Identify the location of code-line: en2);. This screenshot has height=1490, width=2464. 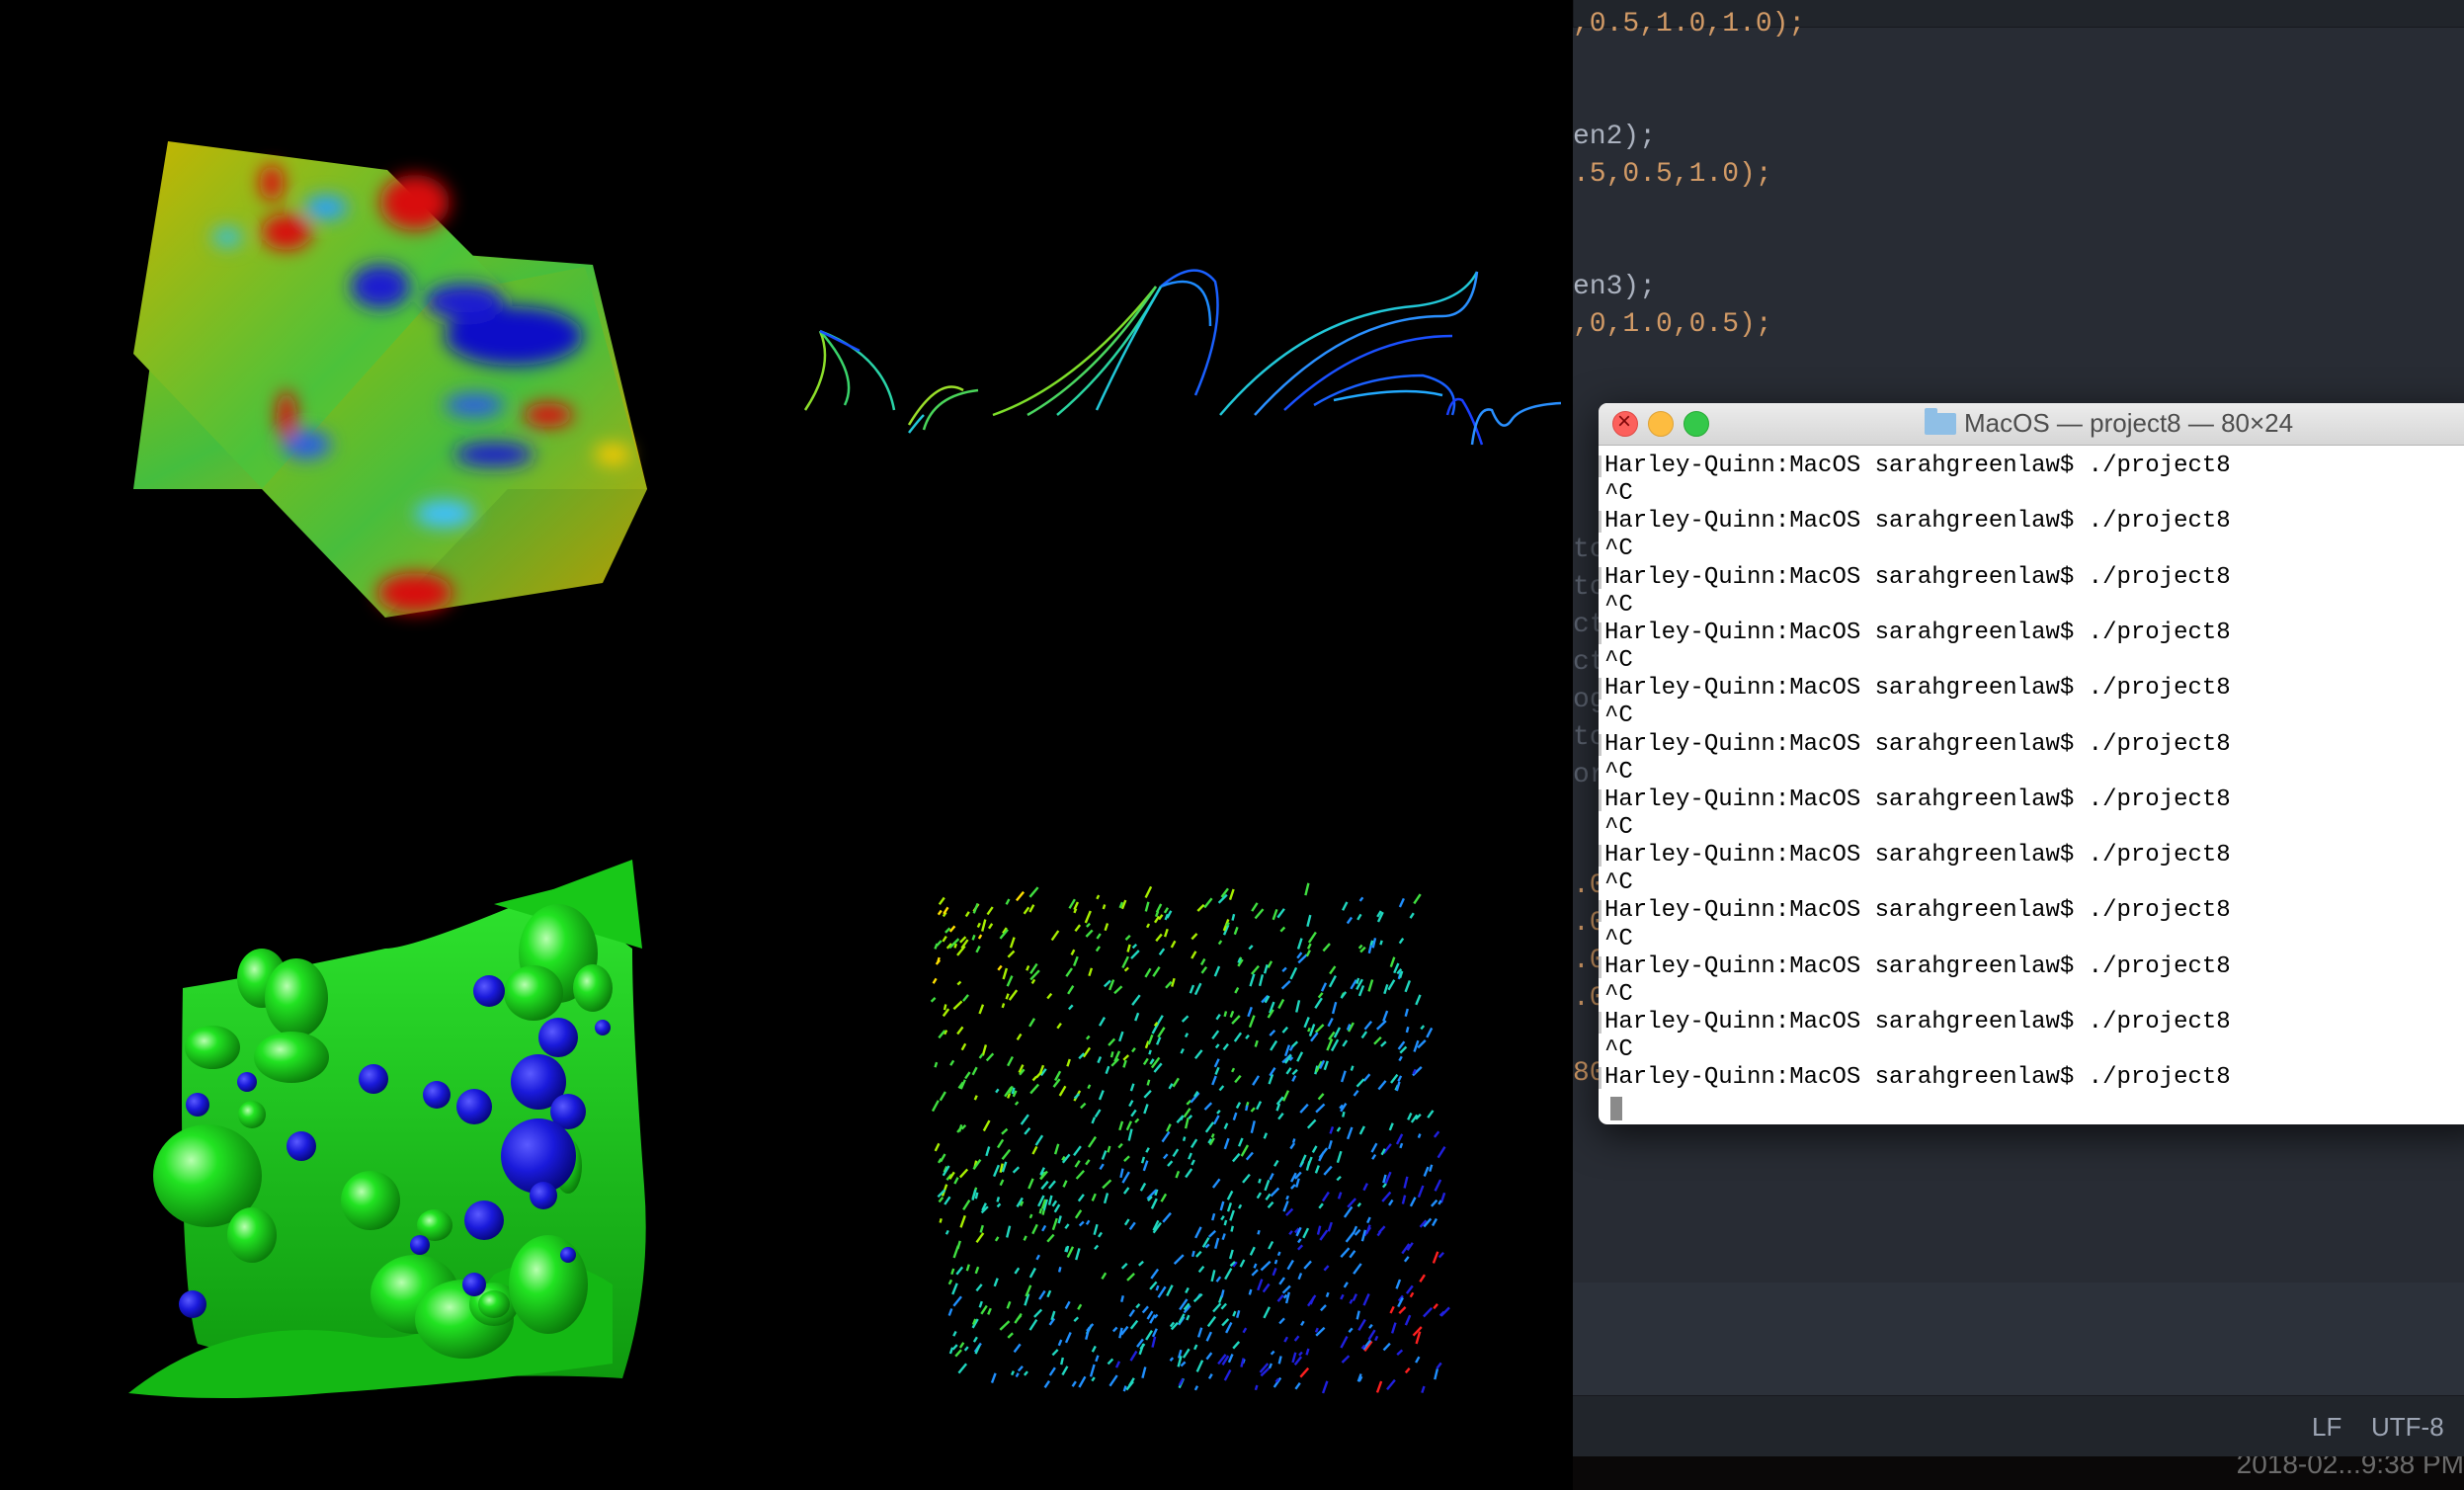
(1614, 137).